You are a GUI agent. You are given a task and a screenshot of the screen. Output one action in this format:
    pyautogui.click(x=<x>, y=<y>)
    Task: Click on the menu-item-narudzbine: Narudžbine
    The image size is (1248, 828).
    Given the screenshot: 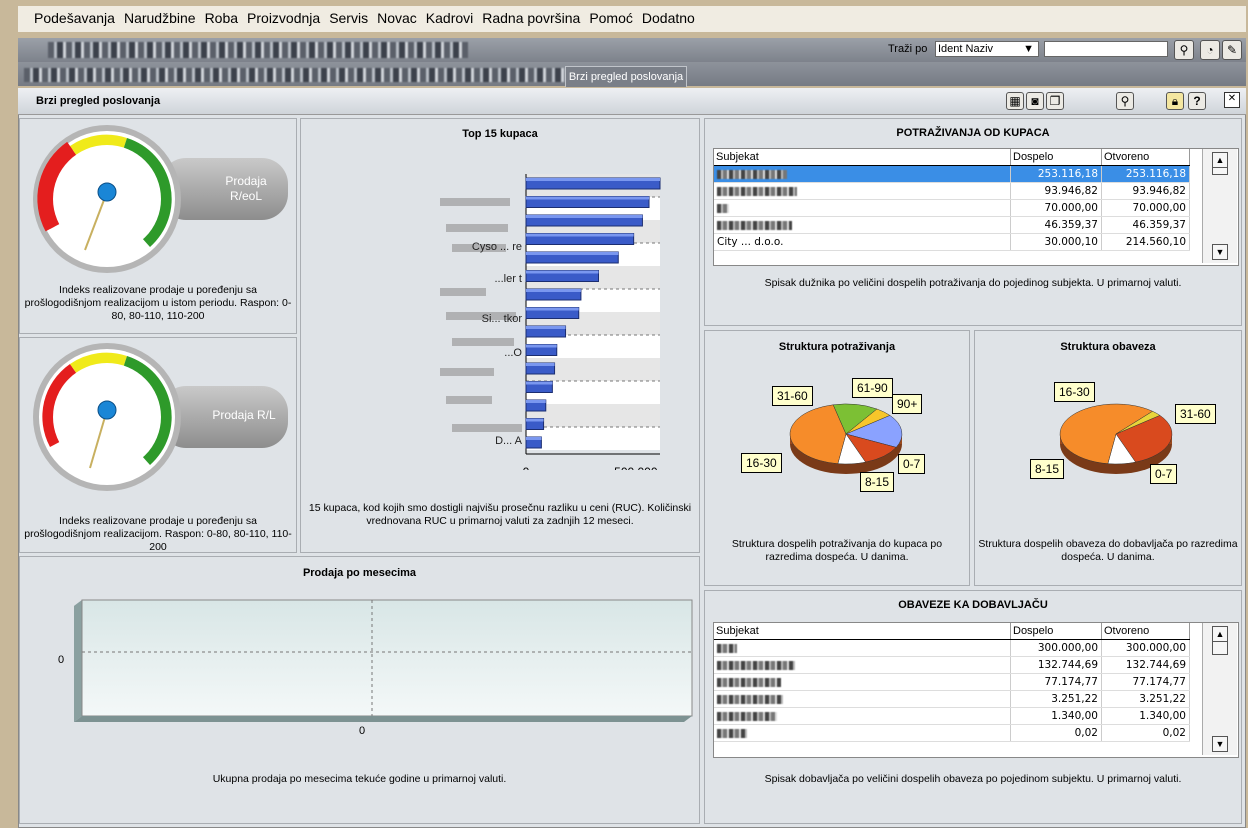 What is the action you would take?
    pyautogui.click(x=160, y=18)
    